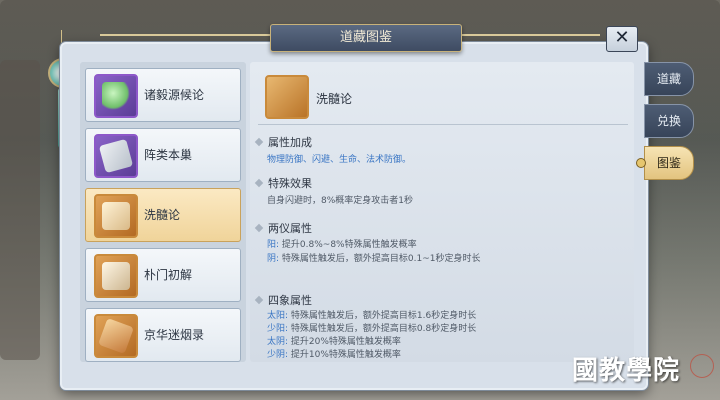 This screenshot has width=720, height=400. I want to click on attr-tag: 少阴:, so click(278, 355).